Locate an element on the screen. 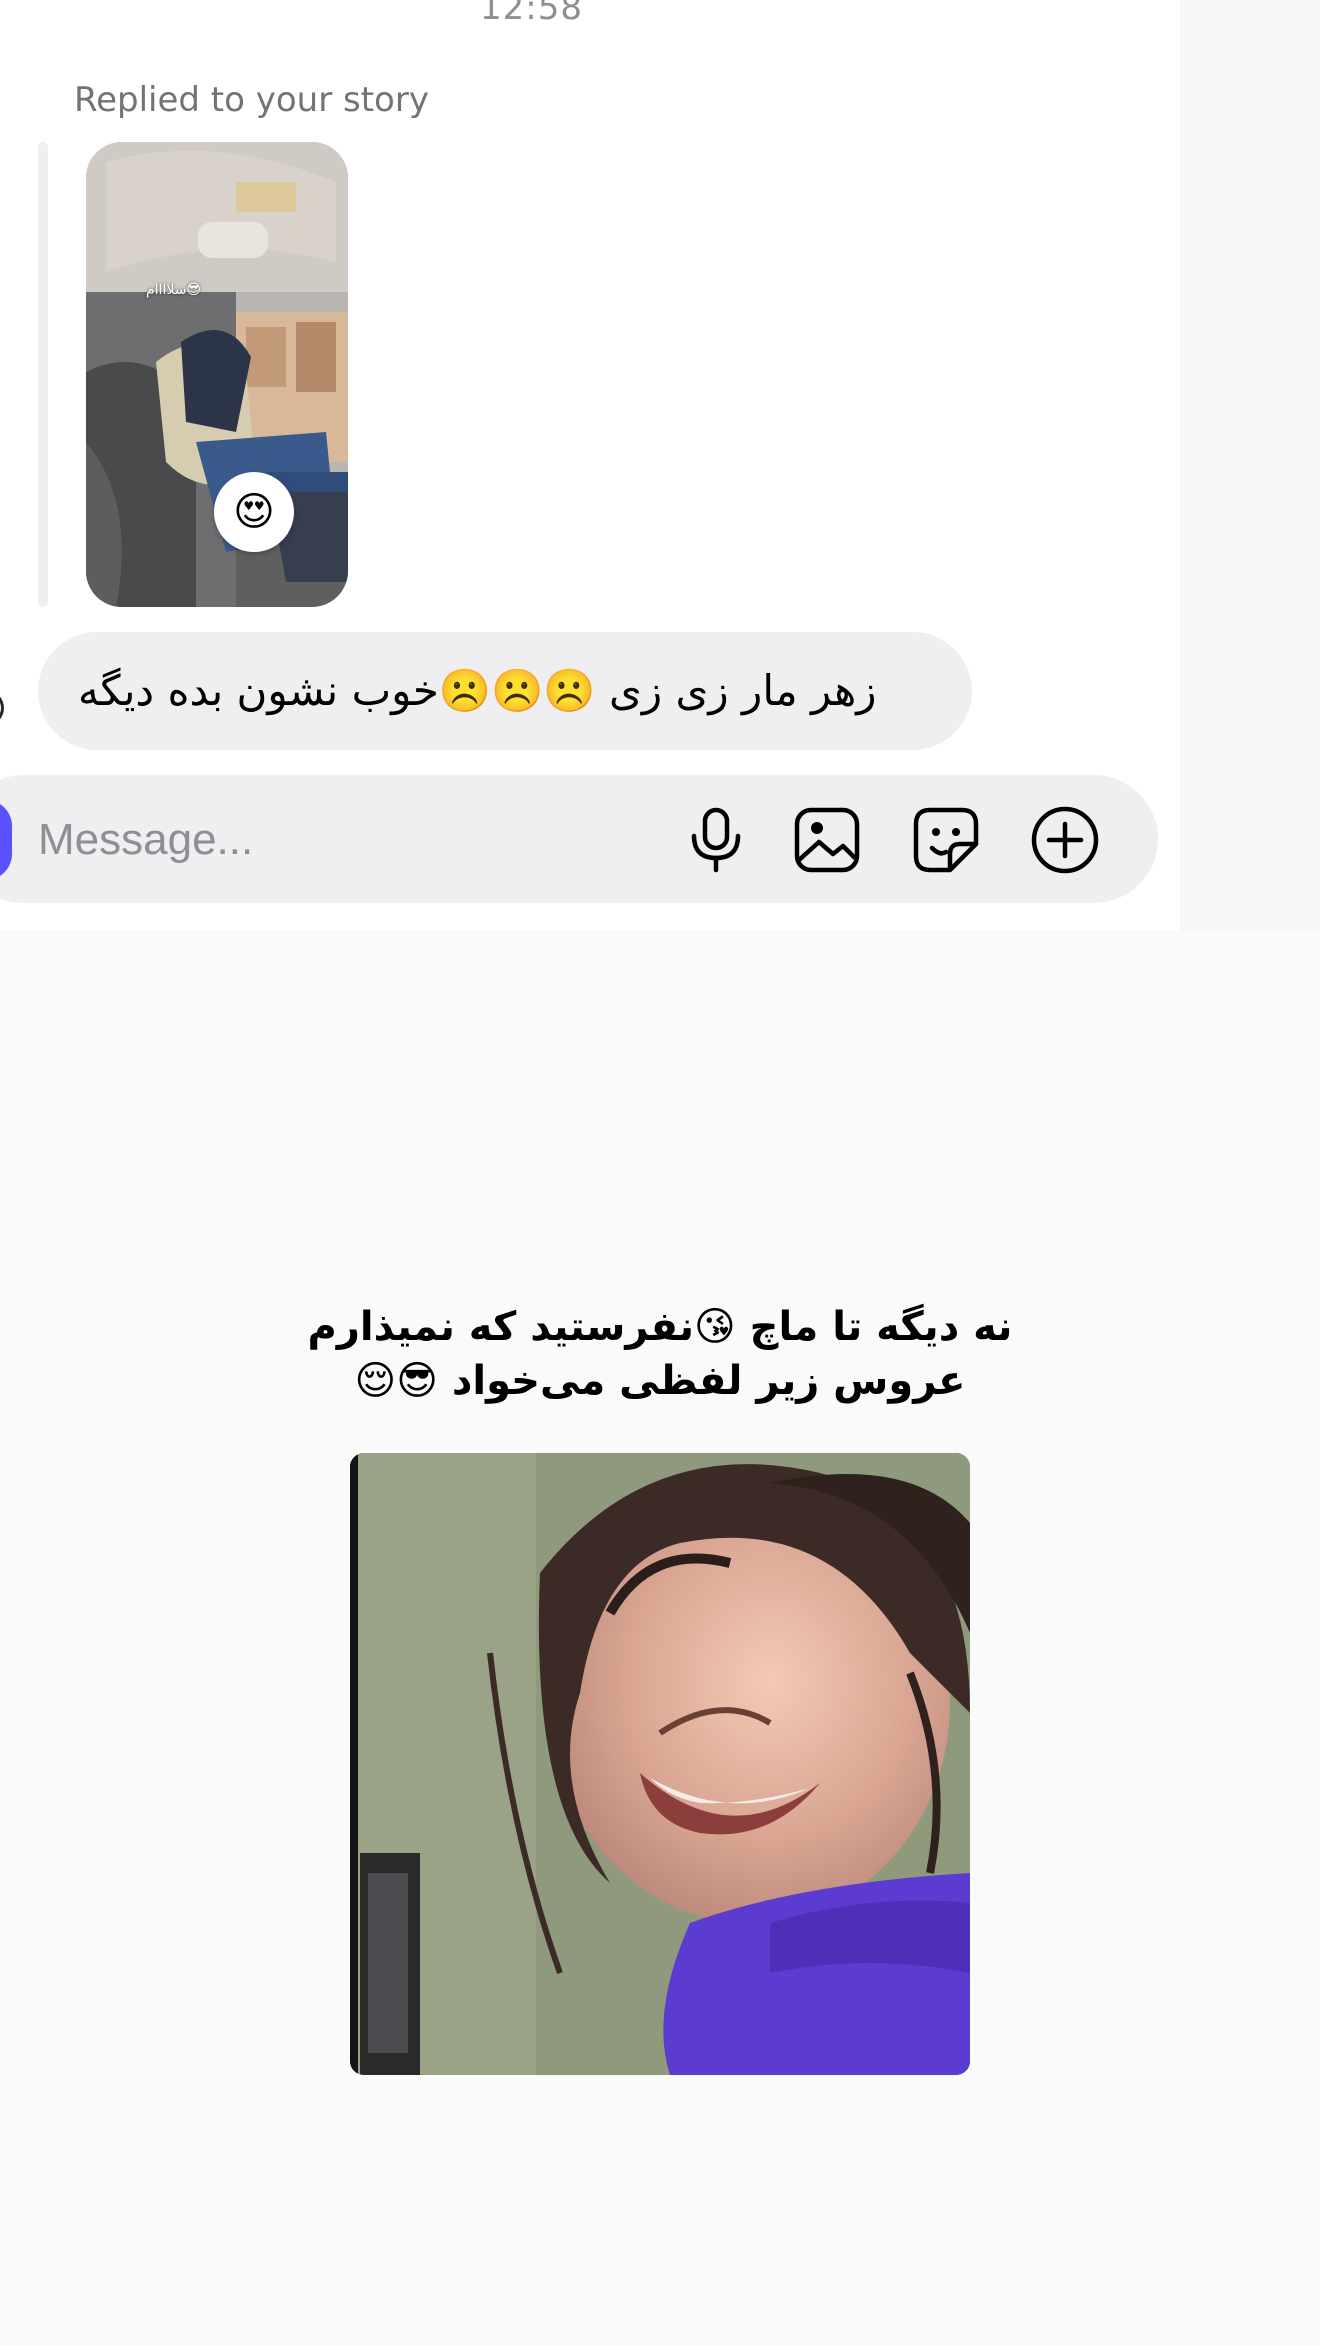 Image resolution: width=1320 pixels, height=2346 pixels. meme-caption-line: عروس زیر لفظی می‌خواد 😎😌 is located at coordinates (660, 1381).